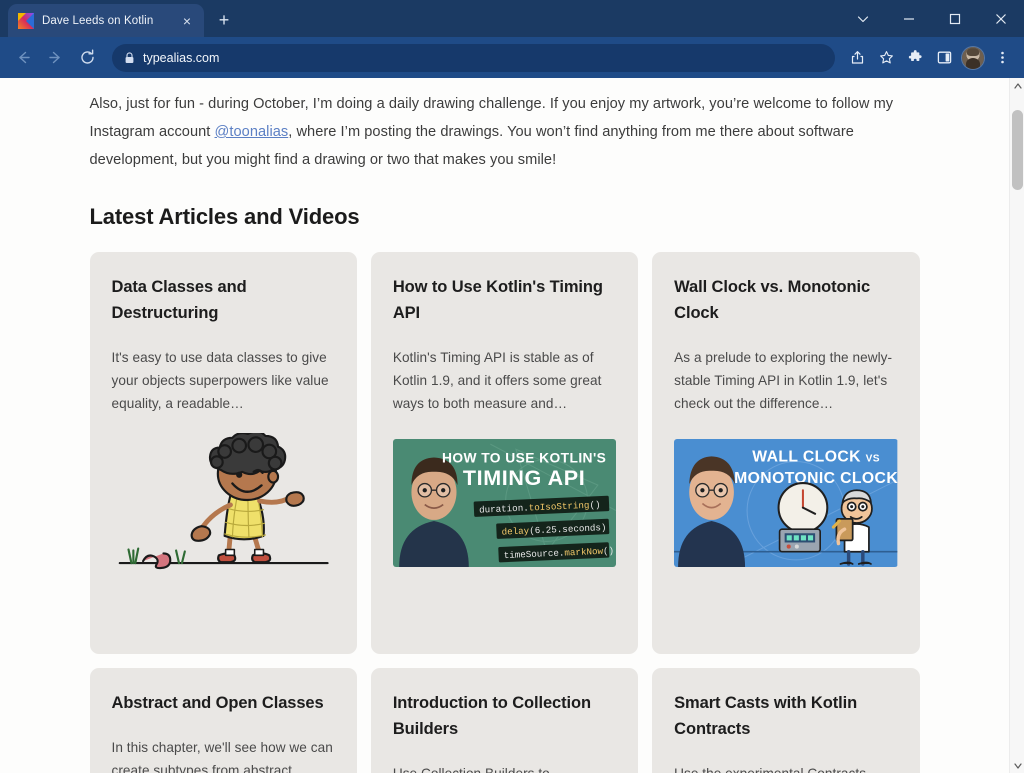  I want to click on article-title: Abstract and Open Classes, so click(217, 703).